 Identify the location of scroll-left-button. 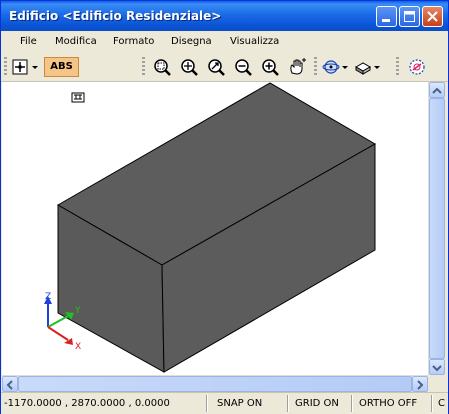
(10, 384).